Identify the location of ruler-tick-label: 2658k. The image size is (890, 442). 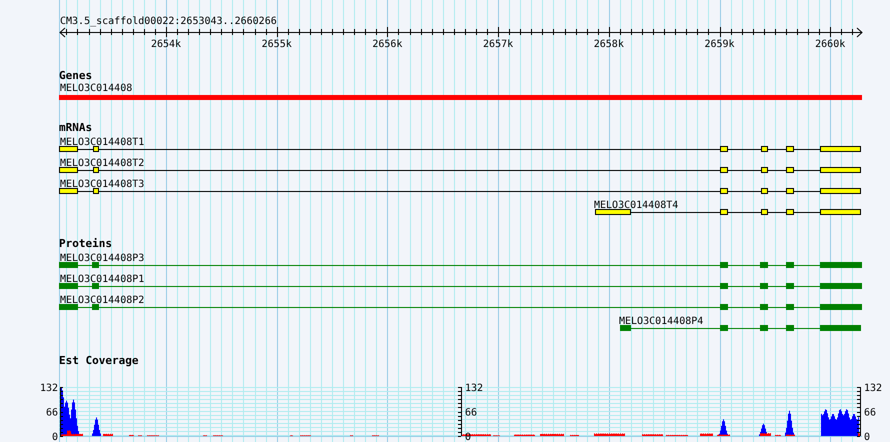
(609, 44).